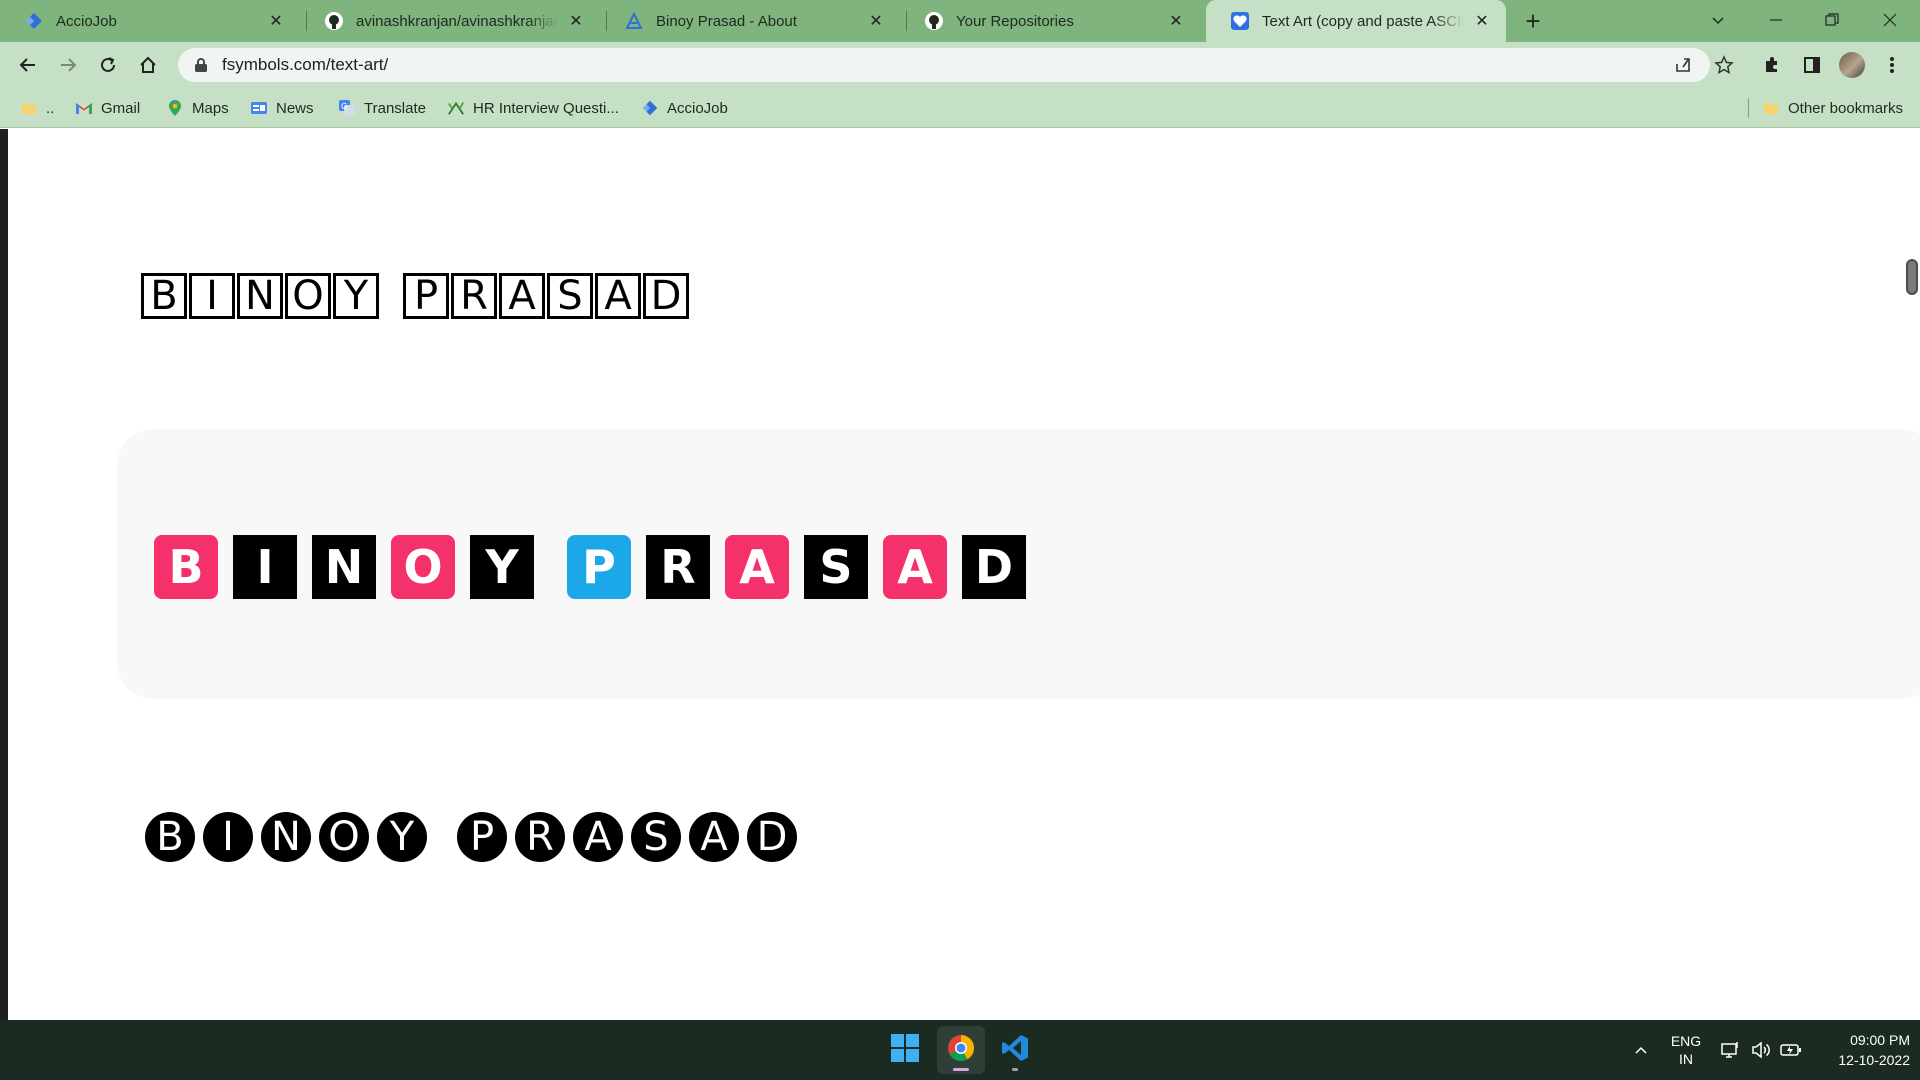  Describe the element at coordinates (1686, 1050) in the screenshot. I see `language-indicator: ENG IN` at that location.